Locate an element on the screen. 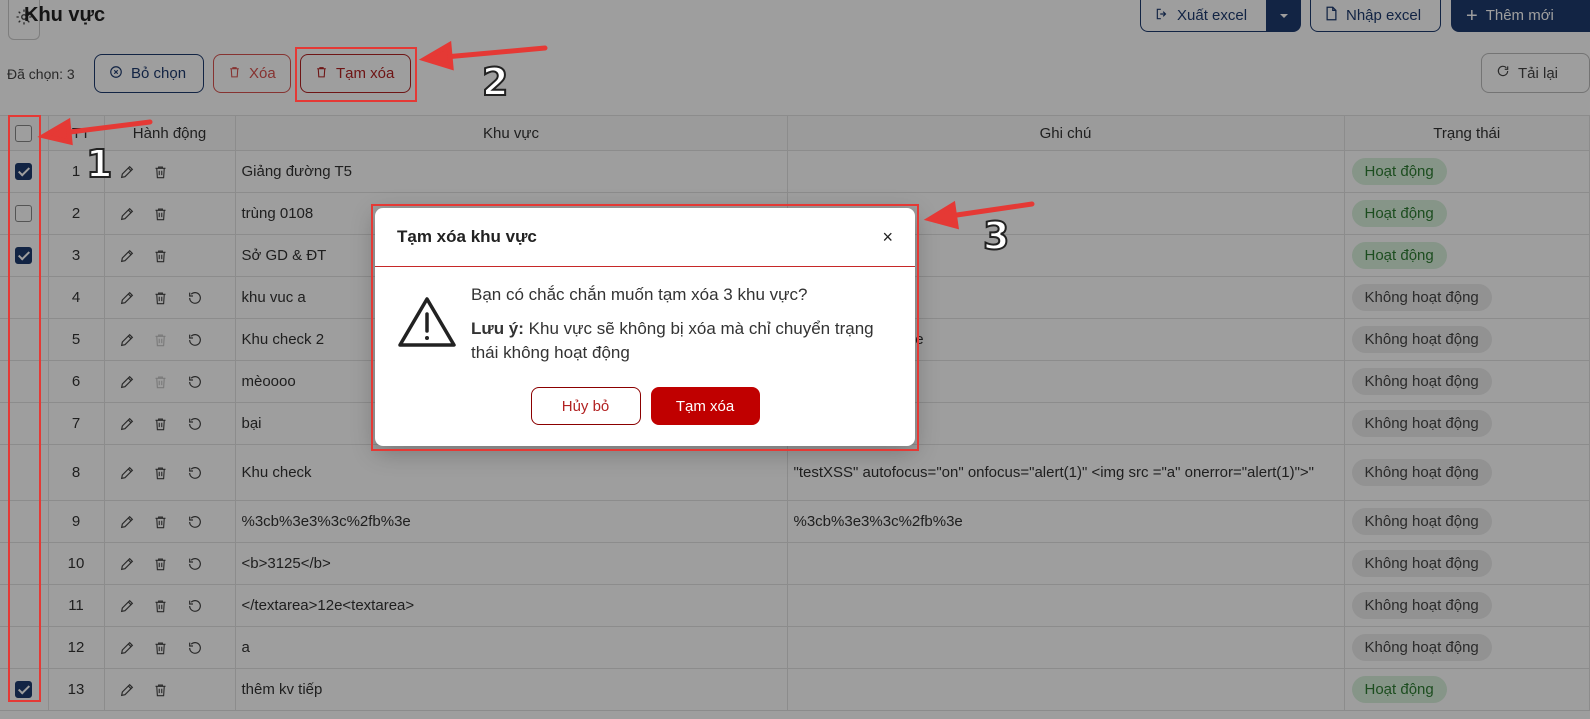 The width and height of the screenshot is (1590, 719). annotation-step-3: 3 is located at coordinates (996, 236).